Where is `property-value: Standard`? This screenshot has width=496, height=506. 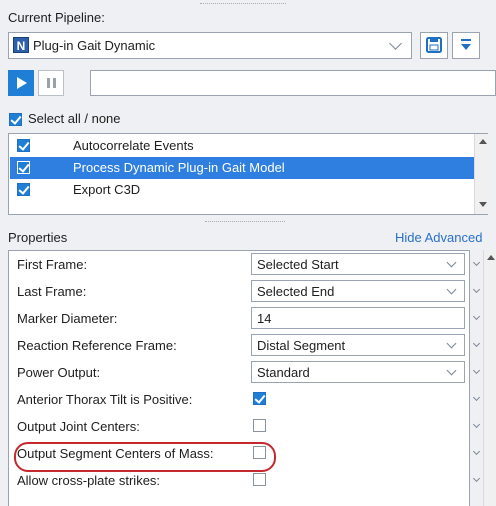
property-value: Standard is located at coordinates (283, 372).